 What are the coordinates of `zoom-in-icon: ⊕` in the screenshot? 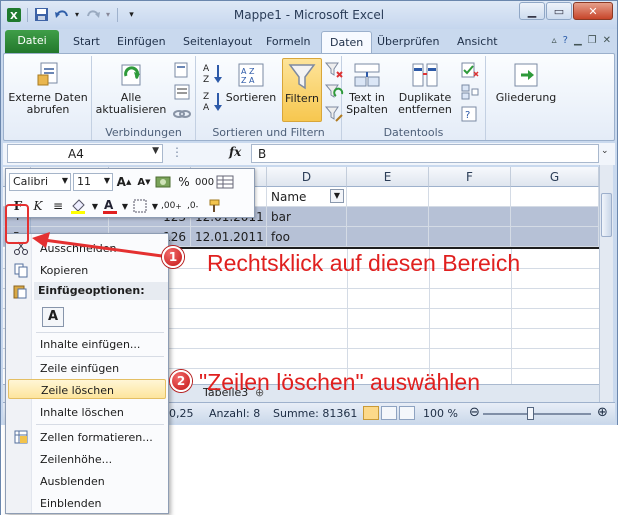 It's located at (602, 412).